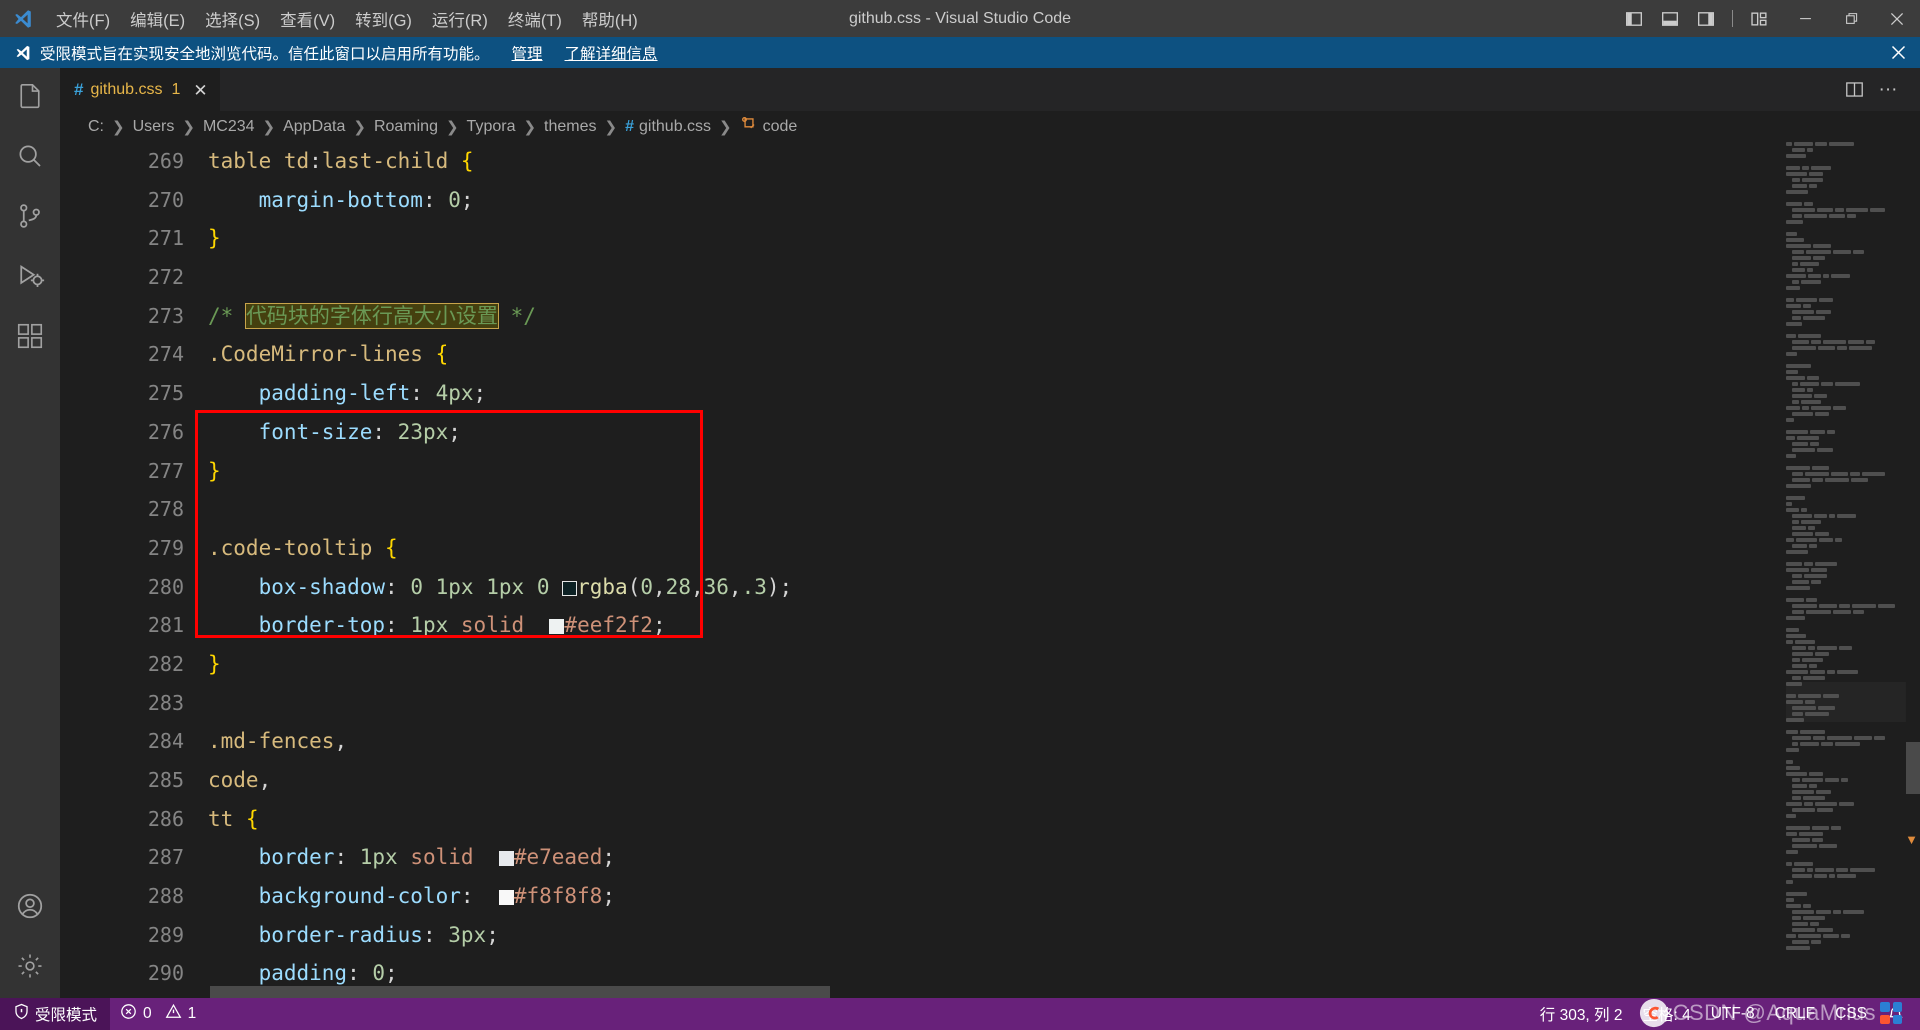 This screenshot has height=1030, width=1920. Describe the element at coordinates (990, 393) in the screenshot. I see `code-line: 275 padding-left: 4px;` at that location.